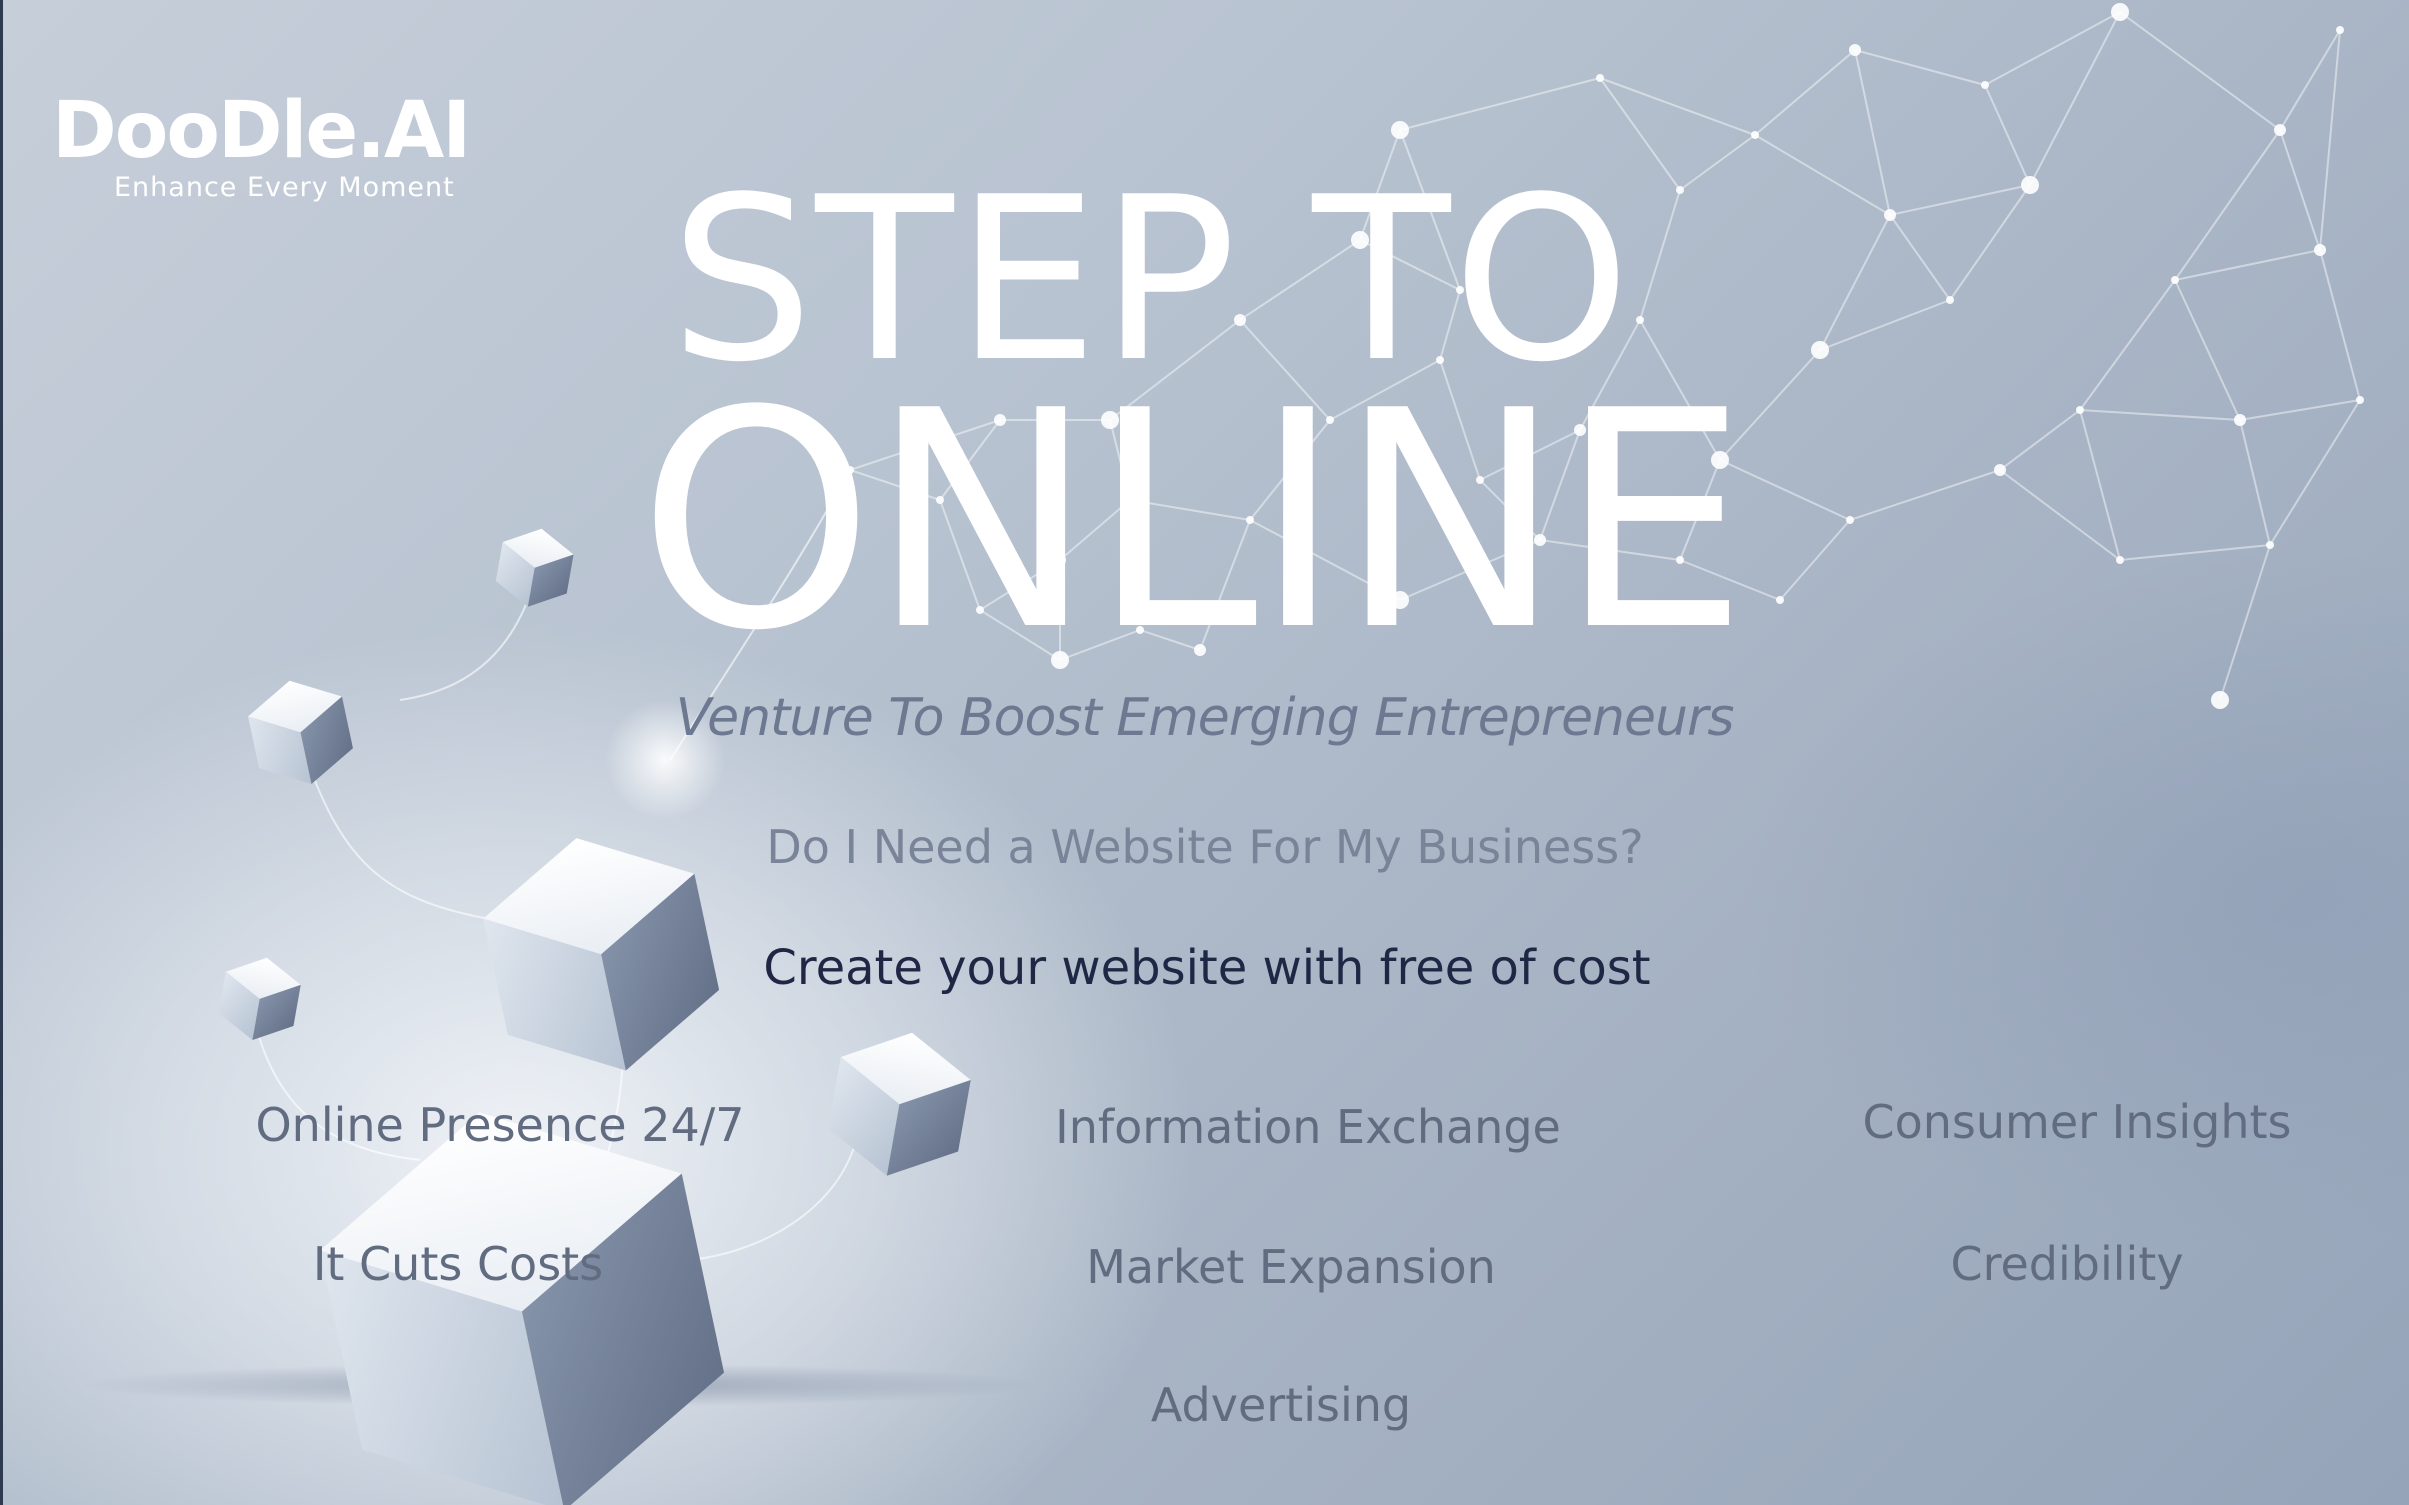 The image size is (2409, 1505). Describe the element at coordinates (261, 131) in the screenshot. I see `brand-logo-text: DooDle.AI` at that location.